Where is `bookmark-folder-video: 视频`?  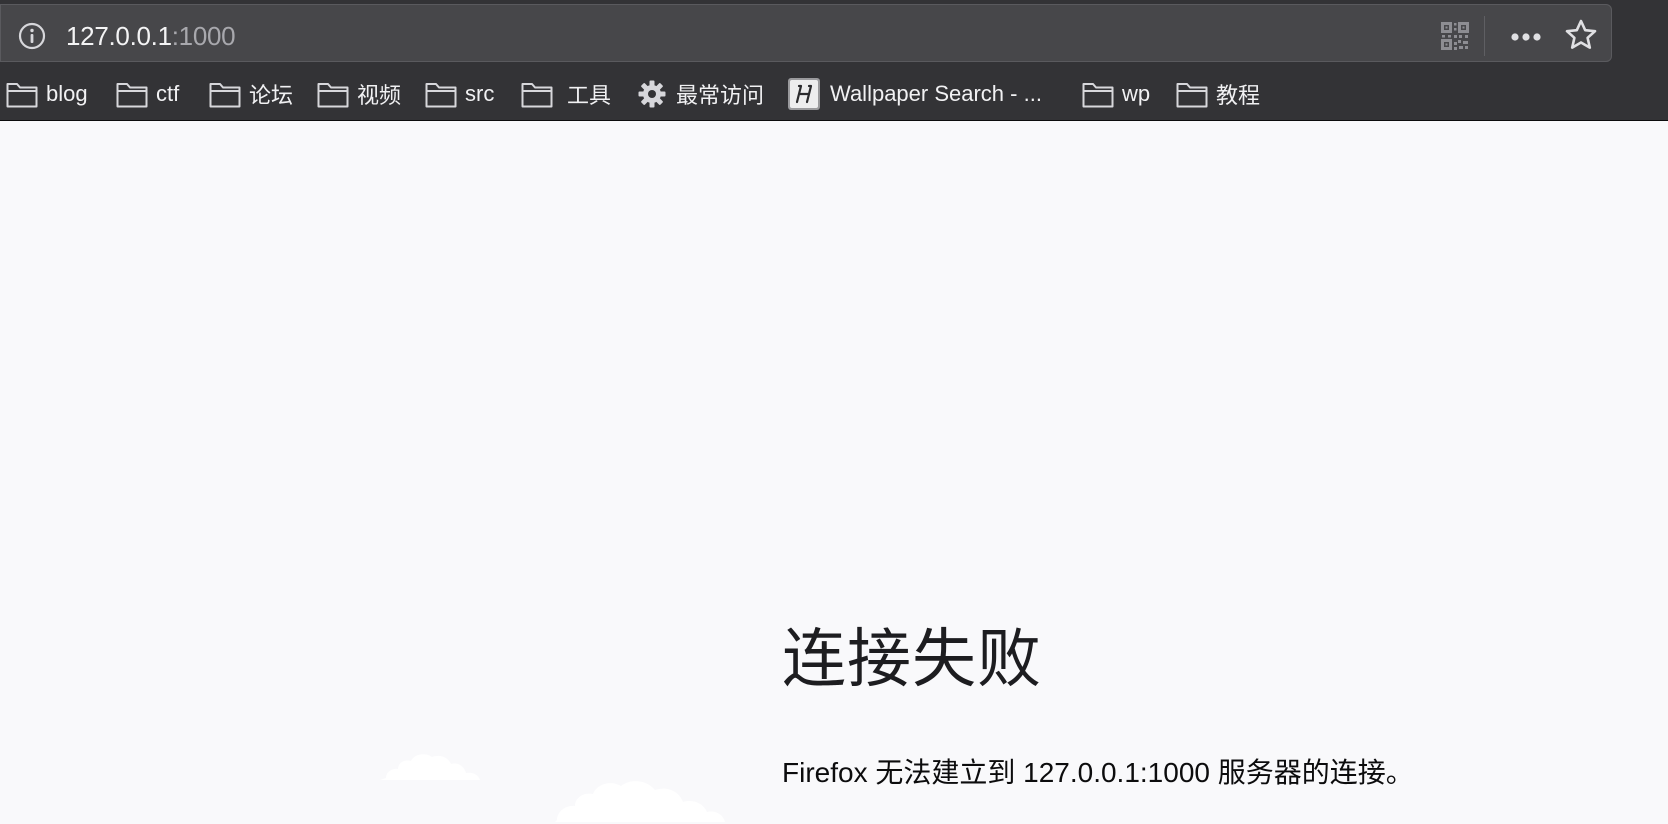 bookmark-folder-video: 视频 is located at coordinates (359, 94).